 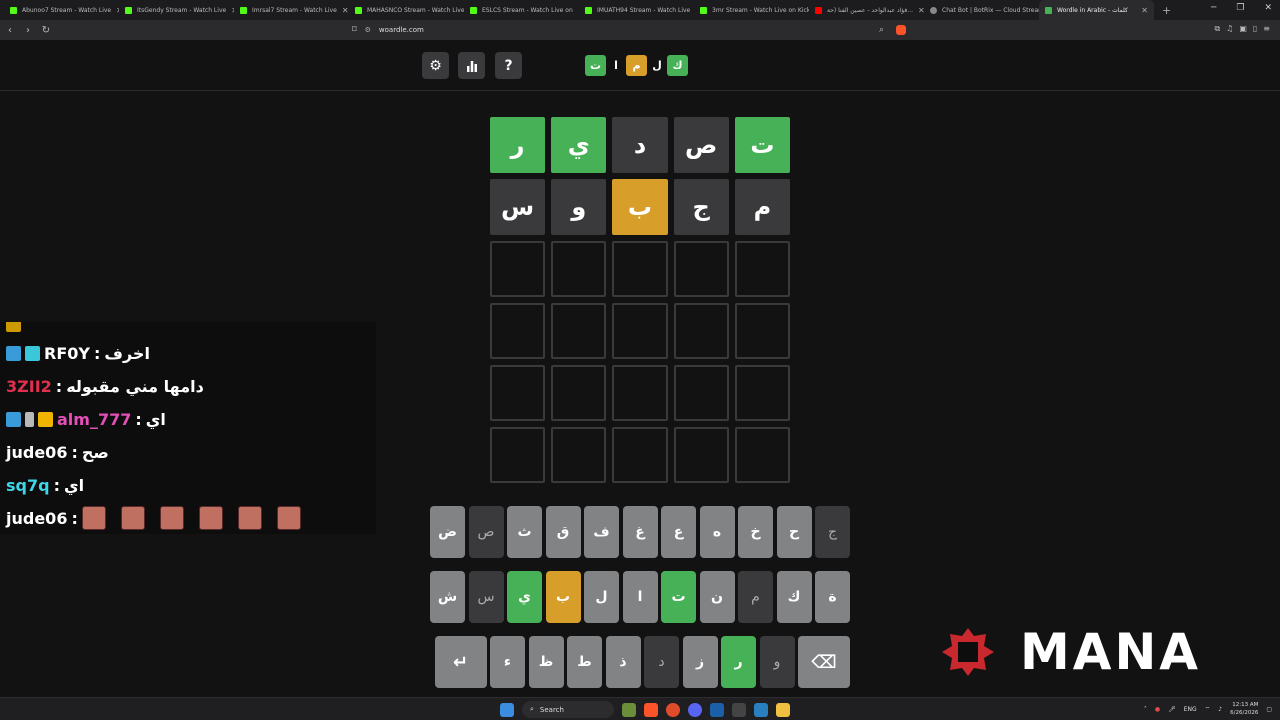 I want to click on language-indicator: ENG, so click(x=1190, y=709).